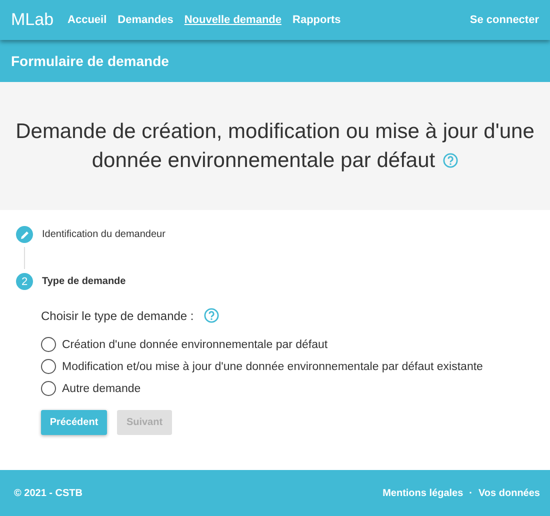 Image resolution: width=550 pixels, height=516 pixels. Describe the element at coordinates (104, 234) in the screenshot. I see `step-label: Identification du demandeur` at that location.